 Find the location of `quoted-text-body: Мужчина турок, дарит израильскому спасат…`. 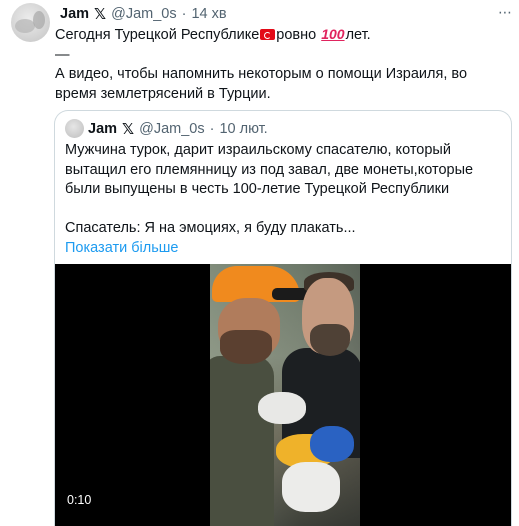

quoted-text-body: Мужчина турок, дарит израильскому спасат… is located at coordinates (269, 169).